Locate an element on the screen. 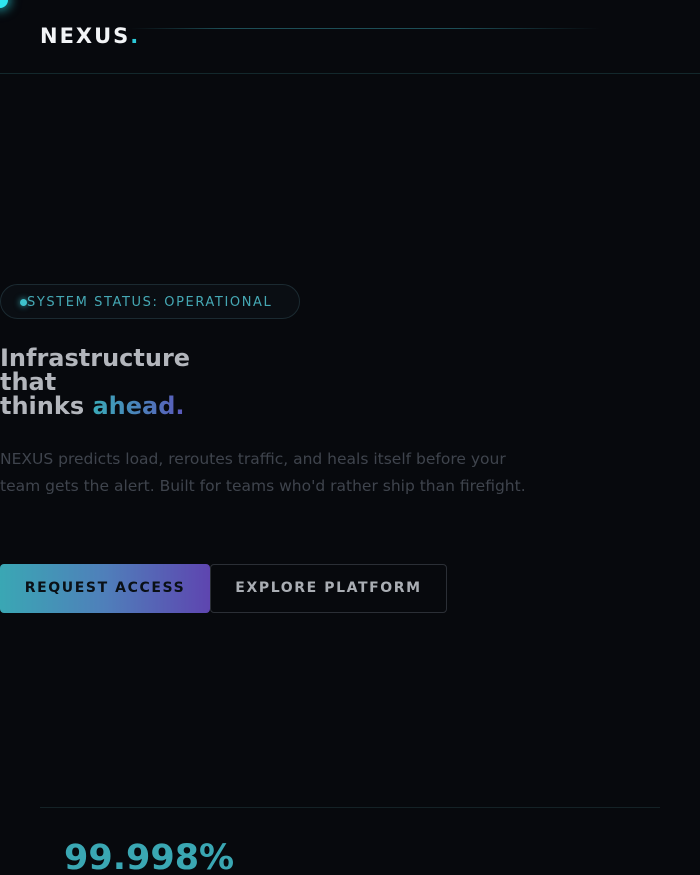 Image resolution: width=700 pixels, height=875 pixels. site-header: NEXUS. is located at coordinates (350, 37).